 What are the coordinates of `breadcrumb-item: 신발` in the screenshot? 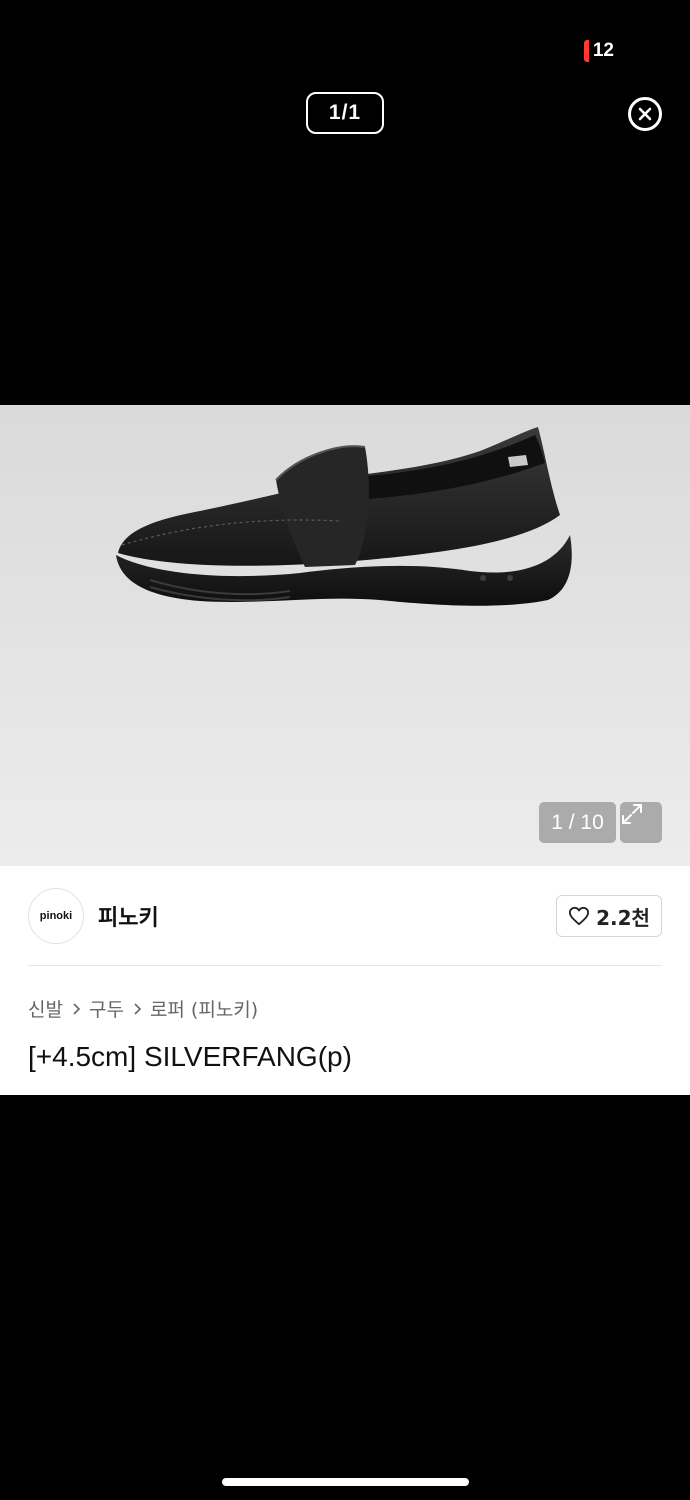 It's located at (45, 1008).